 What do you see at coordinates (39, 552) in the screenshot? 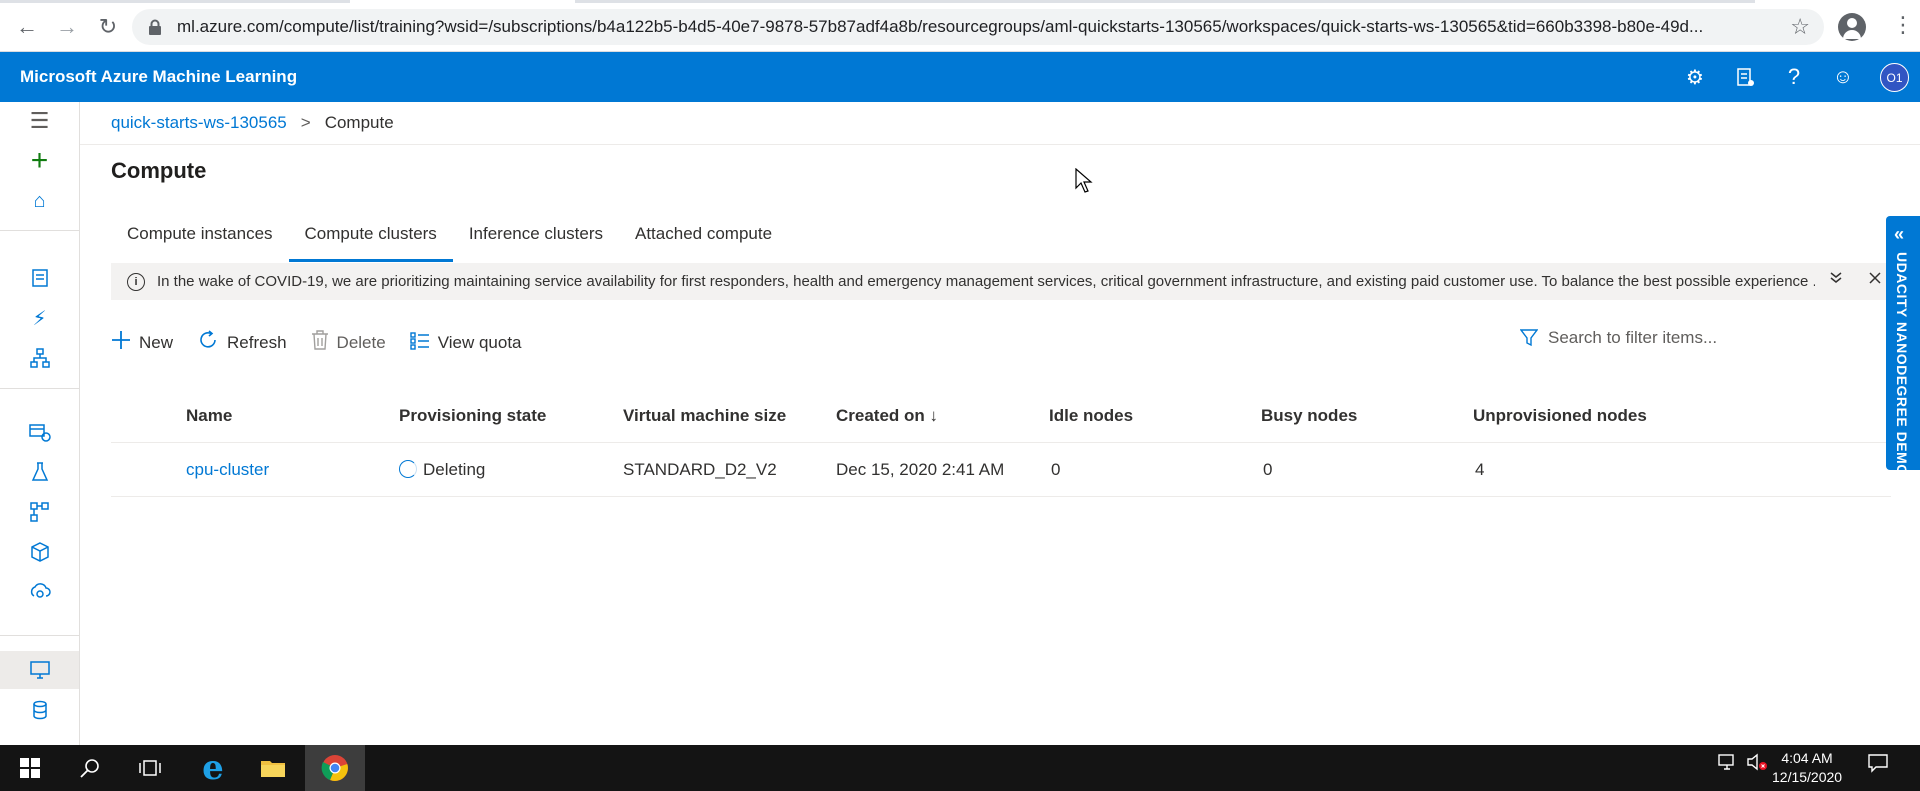
I see `models-cube-icon` at bounding box center [39, 552].